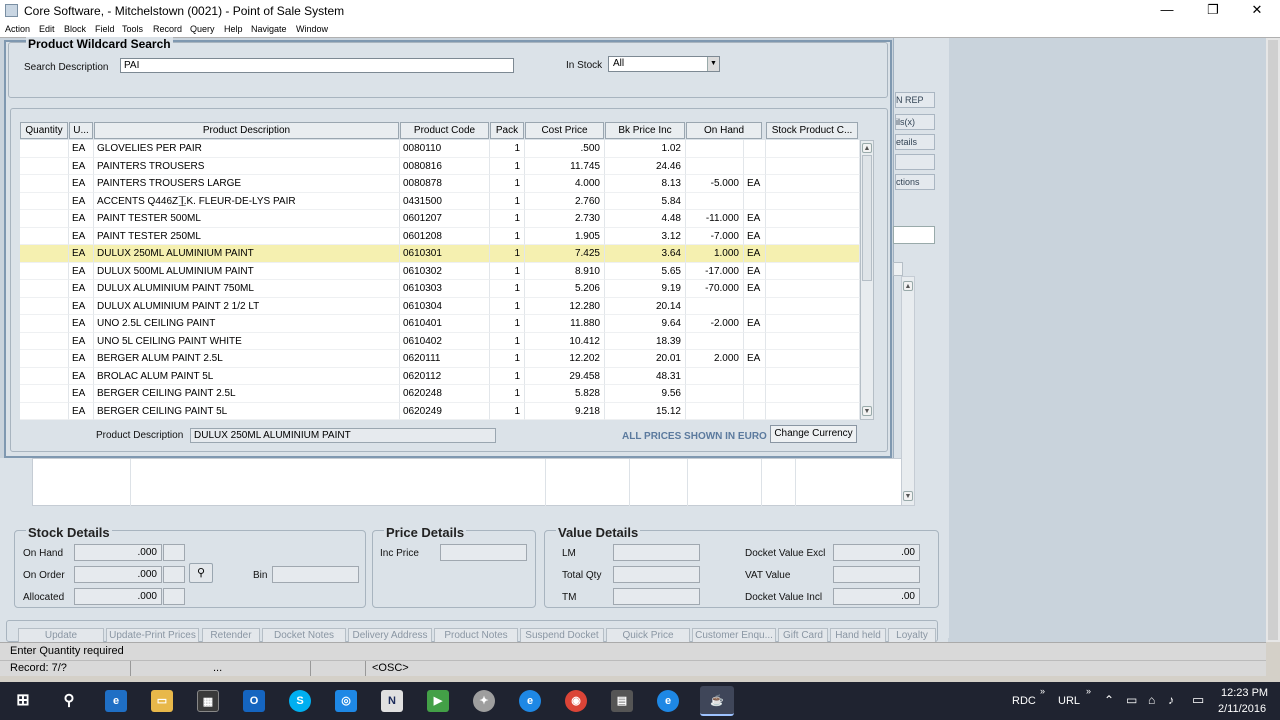 The image size is (1280, 720). I want to click on skype-icon: S, so click(300, 701).